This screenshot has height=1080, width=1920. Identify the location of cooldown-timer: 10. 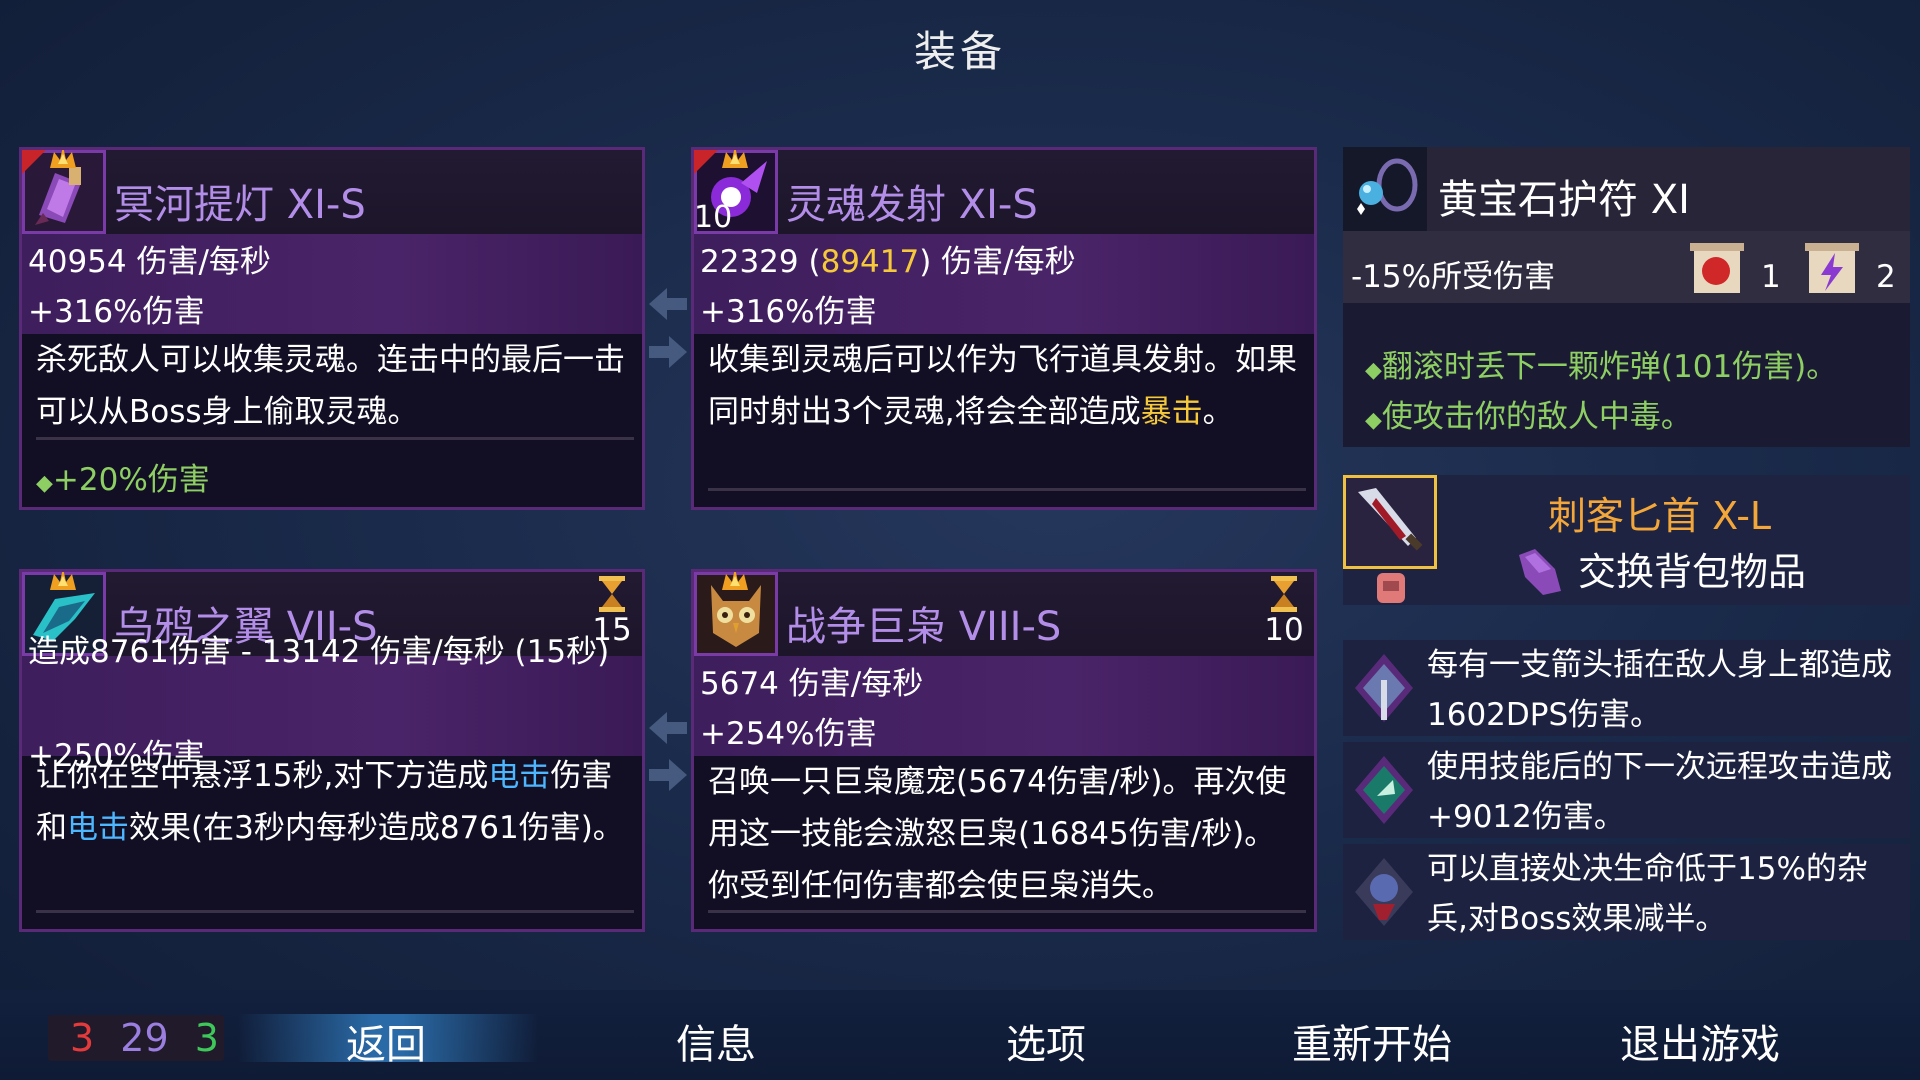
(1284, 612).